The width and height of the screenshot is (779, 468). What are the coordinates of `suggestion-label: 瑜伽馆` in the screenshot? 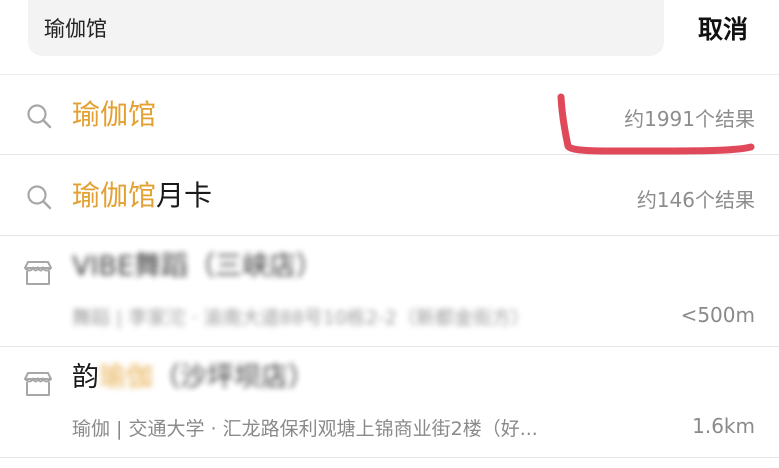 It's located at (114, 115).